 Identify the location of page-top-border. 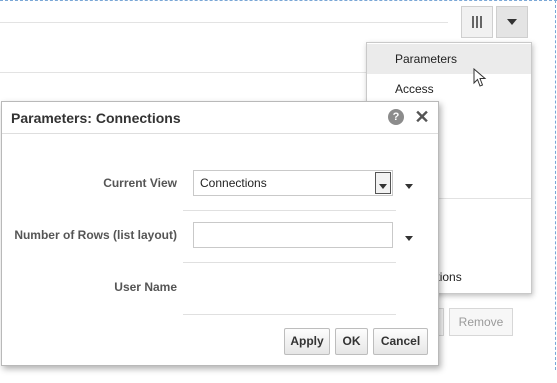
(278, 1).